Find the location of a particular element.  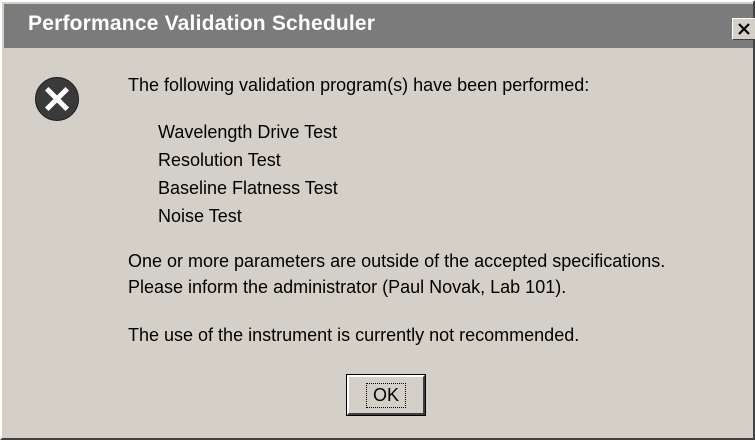

test-item-wavelength-drive: Wavelength Drive Test is located at coordinates (248, 132).